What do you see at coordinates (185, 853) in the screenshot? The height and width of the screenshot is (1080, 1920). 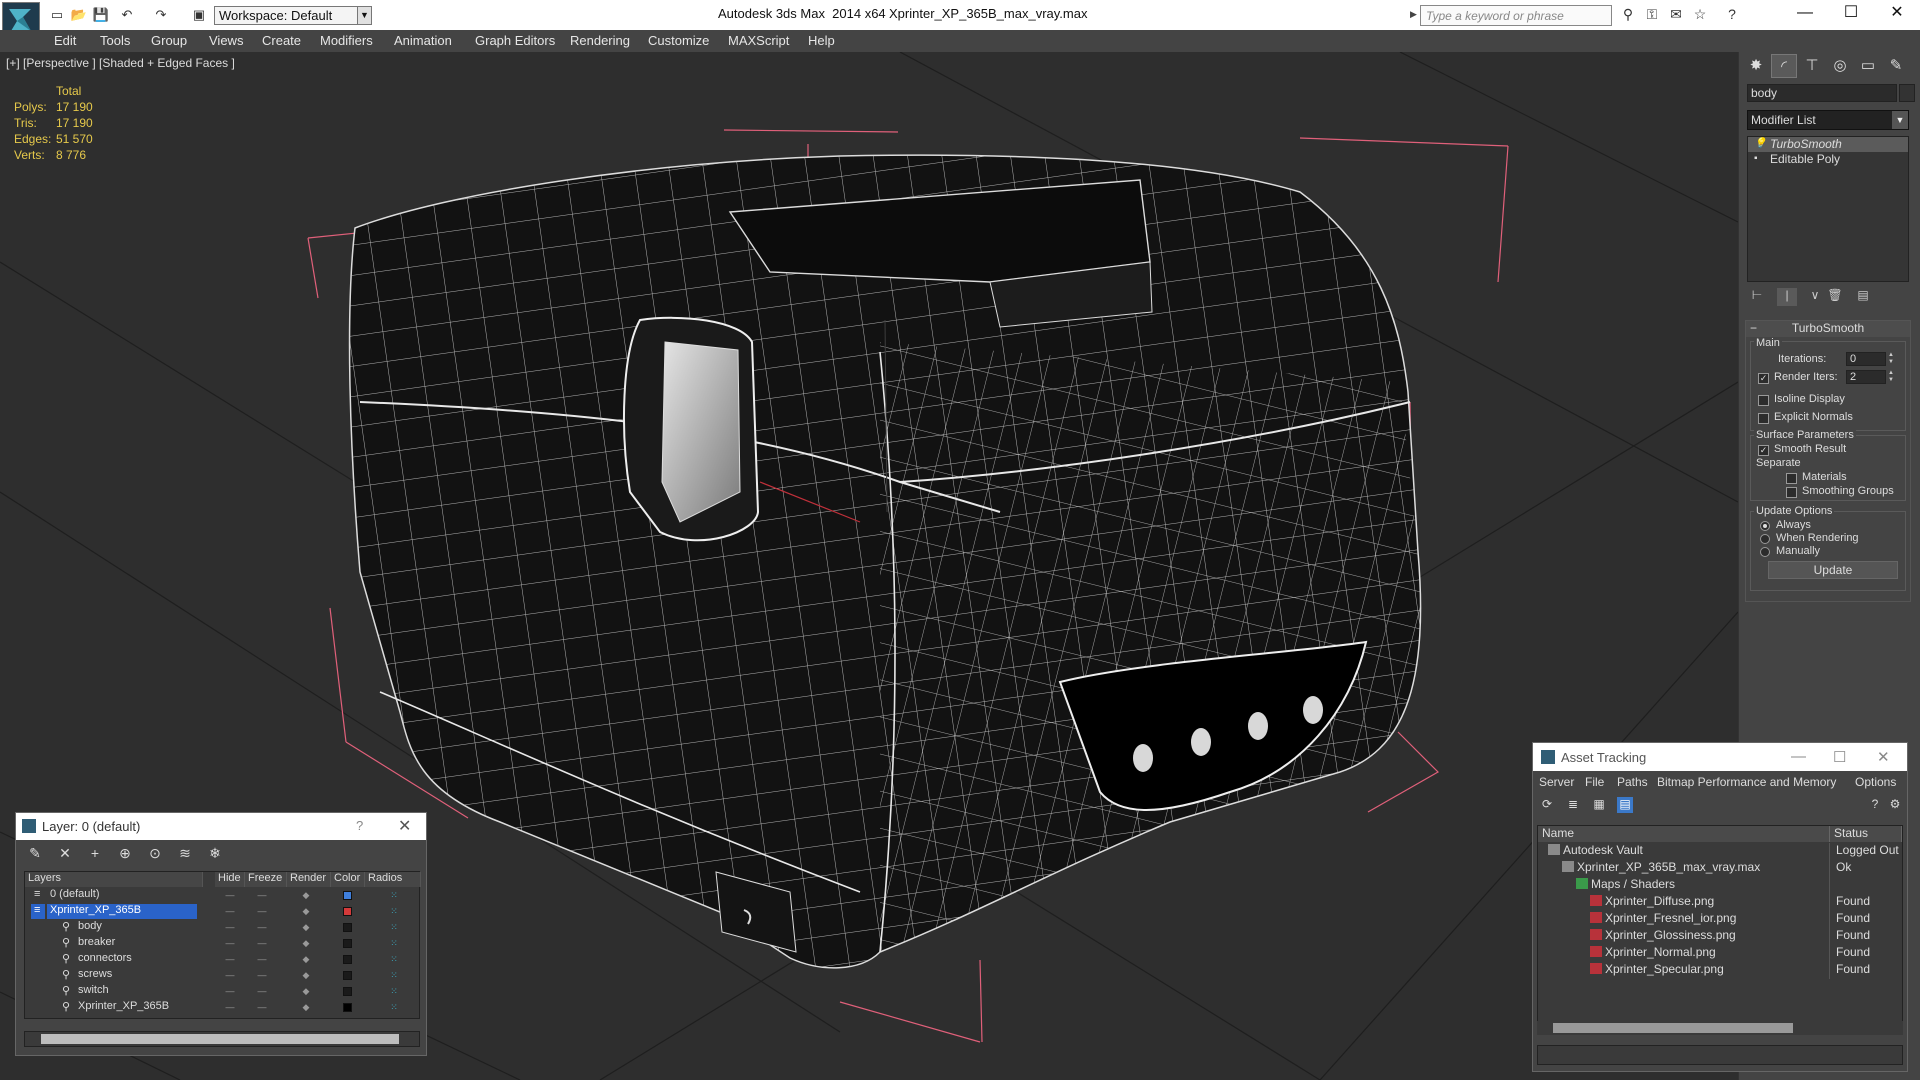 I see `hide-all-layers-icon: ≋` at bounding box center [185, 853].